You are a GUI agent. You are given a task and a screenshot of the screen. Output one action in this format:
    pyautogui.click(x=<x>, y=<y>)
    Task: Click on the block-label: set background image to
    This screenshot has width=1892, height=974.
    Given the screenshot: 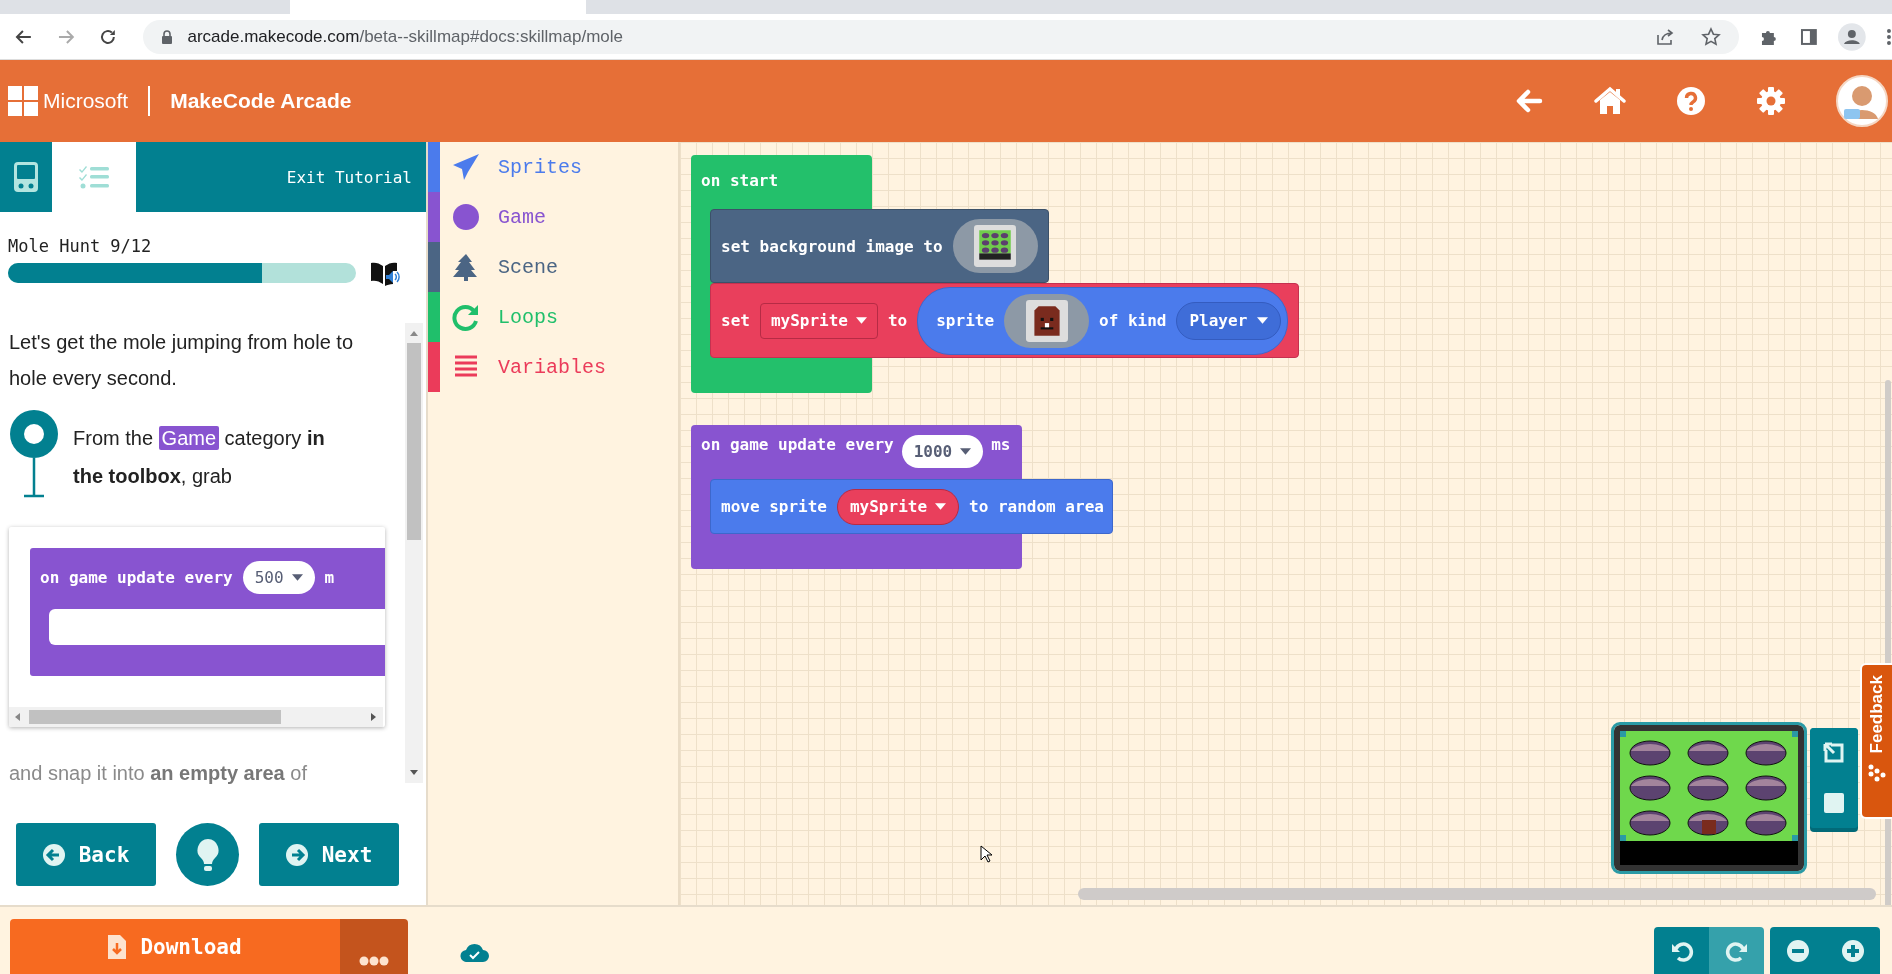 What is the action you would take?
    pyautogui.click(x=832, y=246)
    